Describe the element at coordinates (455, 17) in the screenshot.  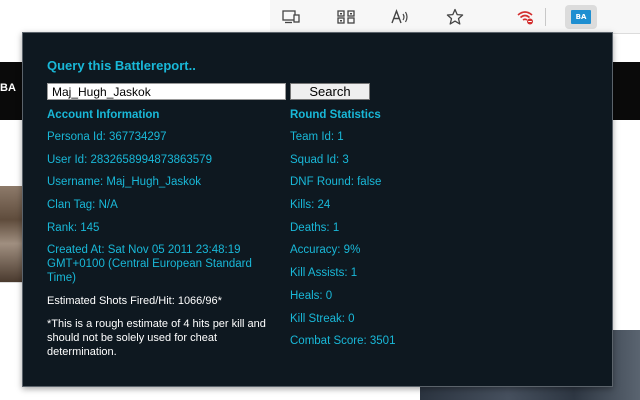
I see `favorite-star-icon` at that location.